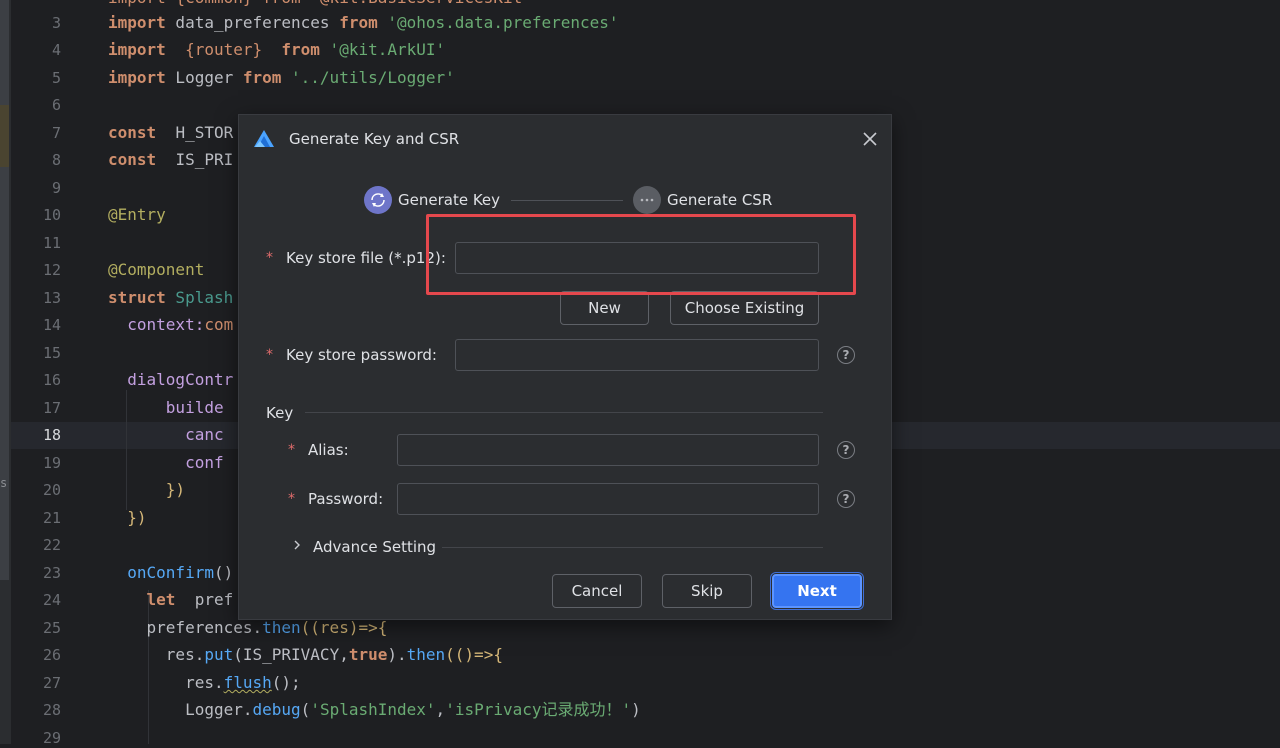 The width and height of the screenshot is (1280, 748). Describe the element at coordinates (171, 599) in the screenshot. I see `code-line: let pref` at that location.